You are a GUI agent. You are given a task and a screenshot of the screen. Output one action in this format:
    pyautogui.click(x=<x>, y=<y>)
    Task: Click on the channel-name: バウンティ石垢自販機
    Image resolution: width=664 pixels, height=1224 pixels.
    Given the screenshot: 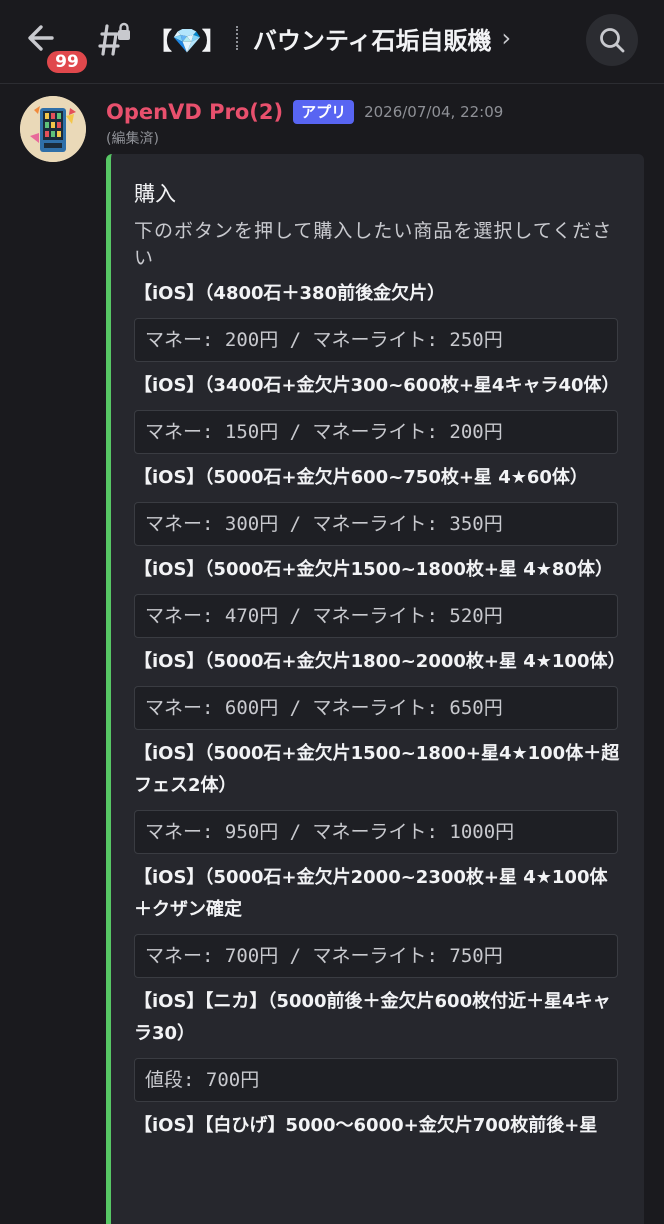 What is the action you would take?
    pyautogui.click(x=372, y=40)
    